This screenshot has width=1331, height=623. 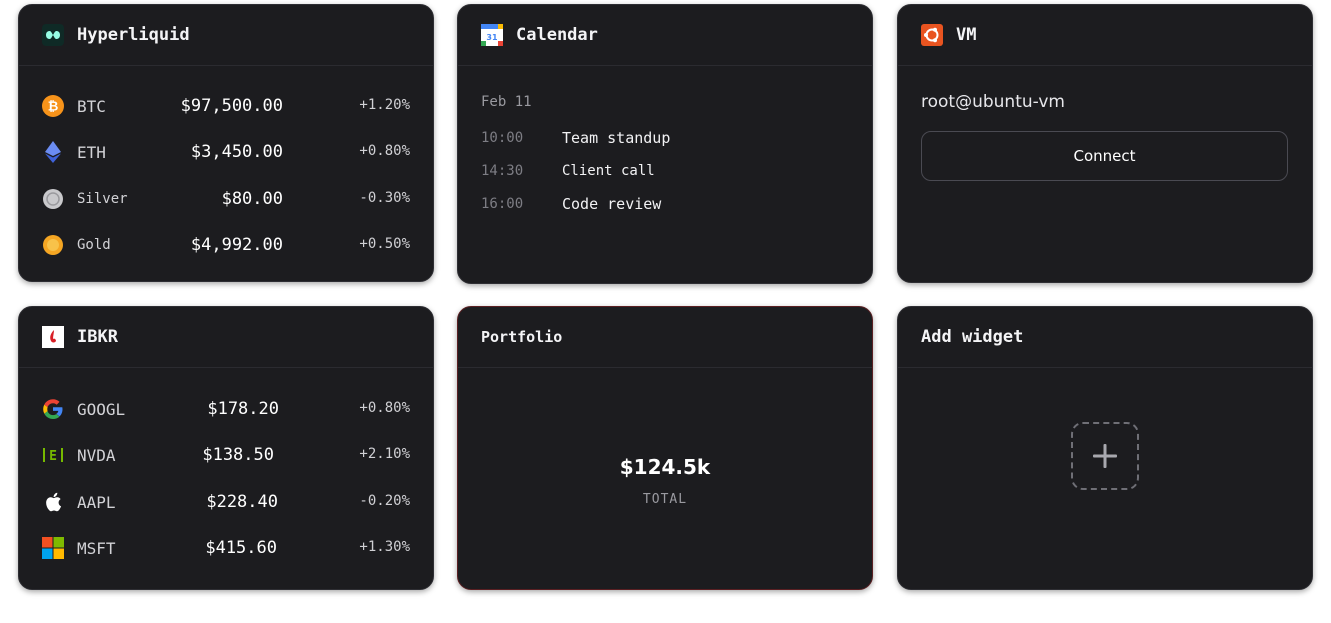 What do you see at coordinates (506, 102) in the screenshot?
I see `calendar-date: Feb 11` at bounding box center [506, 102].